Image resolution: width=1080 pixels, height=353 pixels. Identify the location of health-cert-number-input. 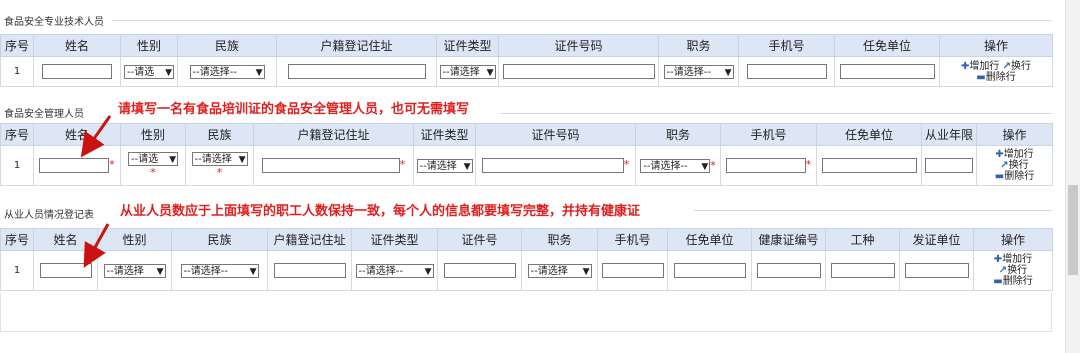
(788, 270).